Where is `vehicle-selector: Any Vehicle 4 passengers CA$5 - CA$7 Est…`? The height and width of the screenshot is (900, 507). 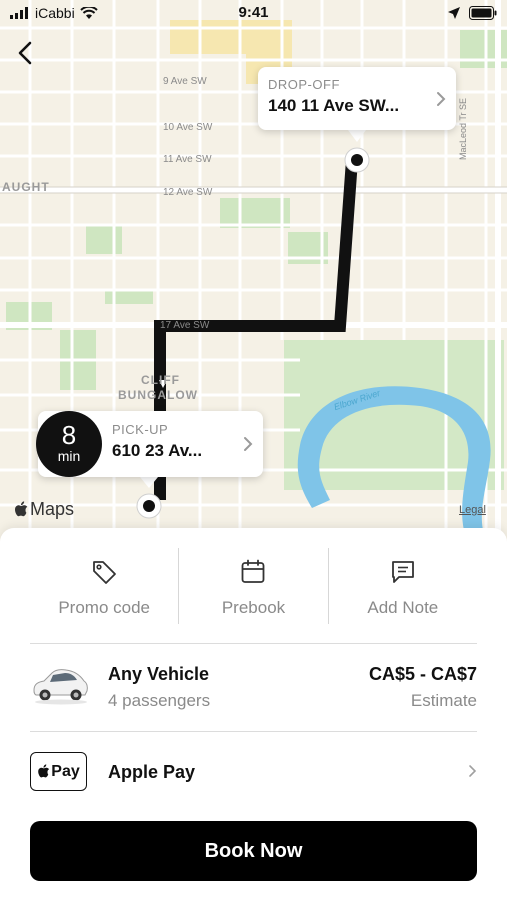
vehicle-selector: Any Vehicle 4 passengers CA$5 - CA$7 Est… is located at coordinates (253, 689).